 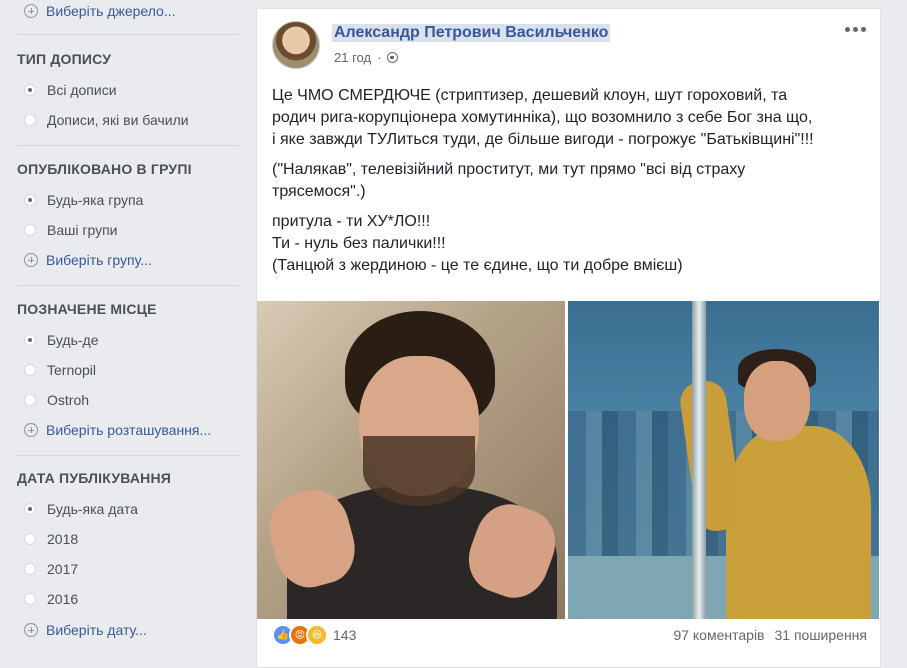 What do you see at coordinates (92, 509) in the screenshot?
I see `option-label: Будь-яка дата` at bounding box center [92, 509].